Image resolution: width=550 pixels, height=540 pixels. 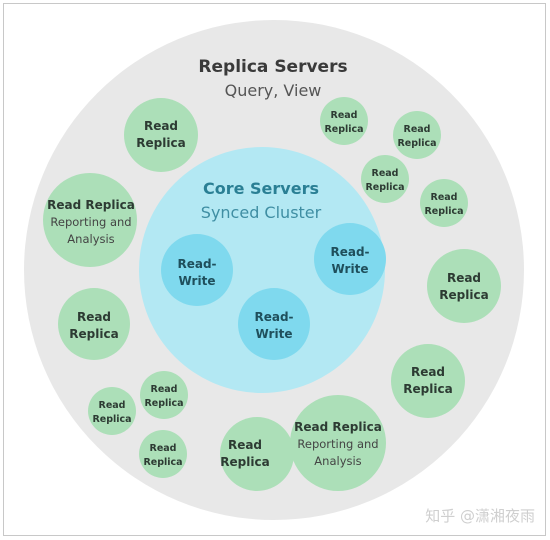 What do you see at coordinates (480, 516) in the screenshot?
I see `watermark: 知乎 @潇湘夜雨` at bounding box center [480, 516].